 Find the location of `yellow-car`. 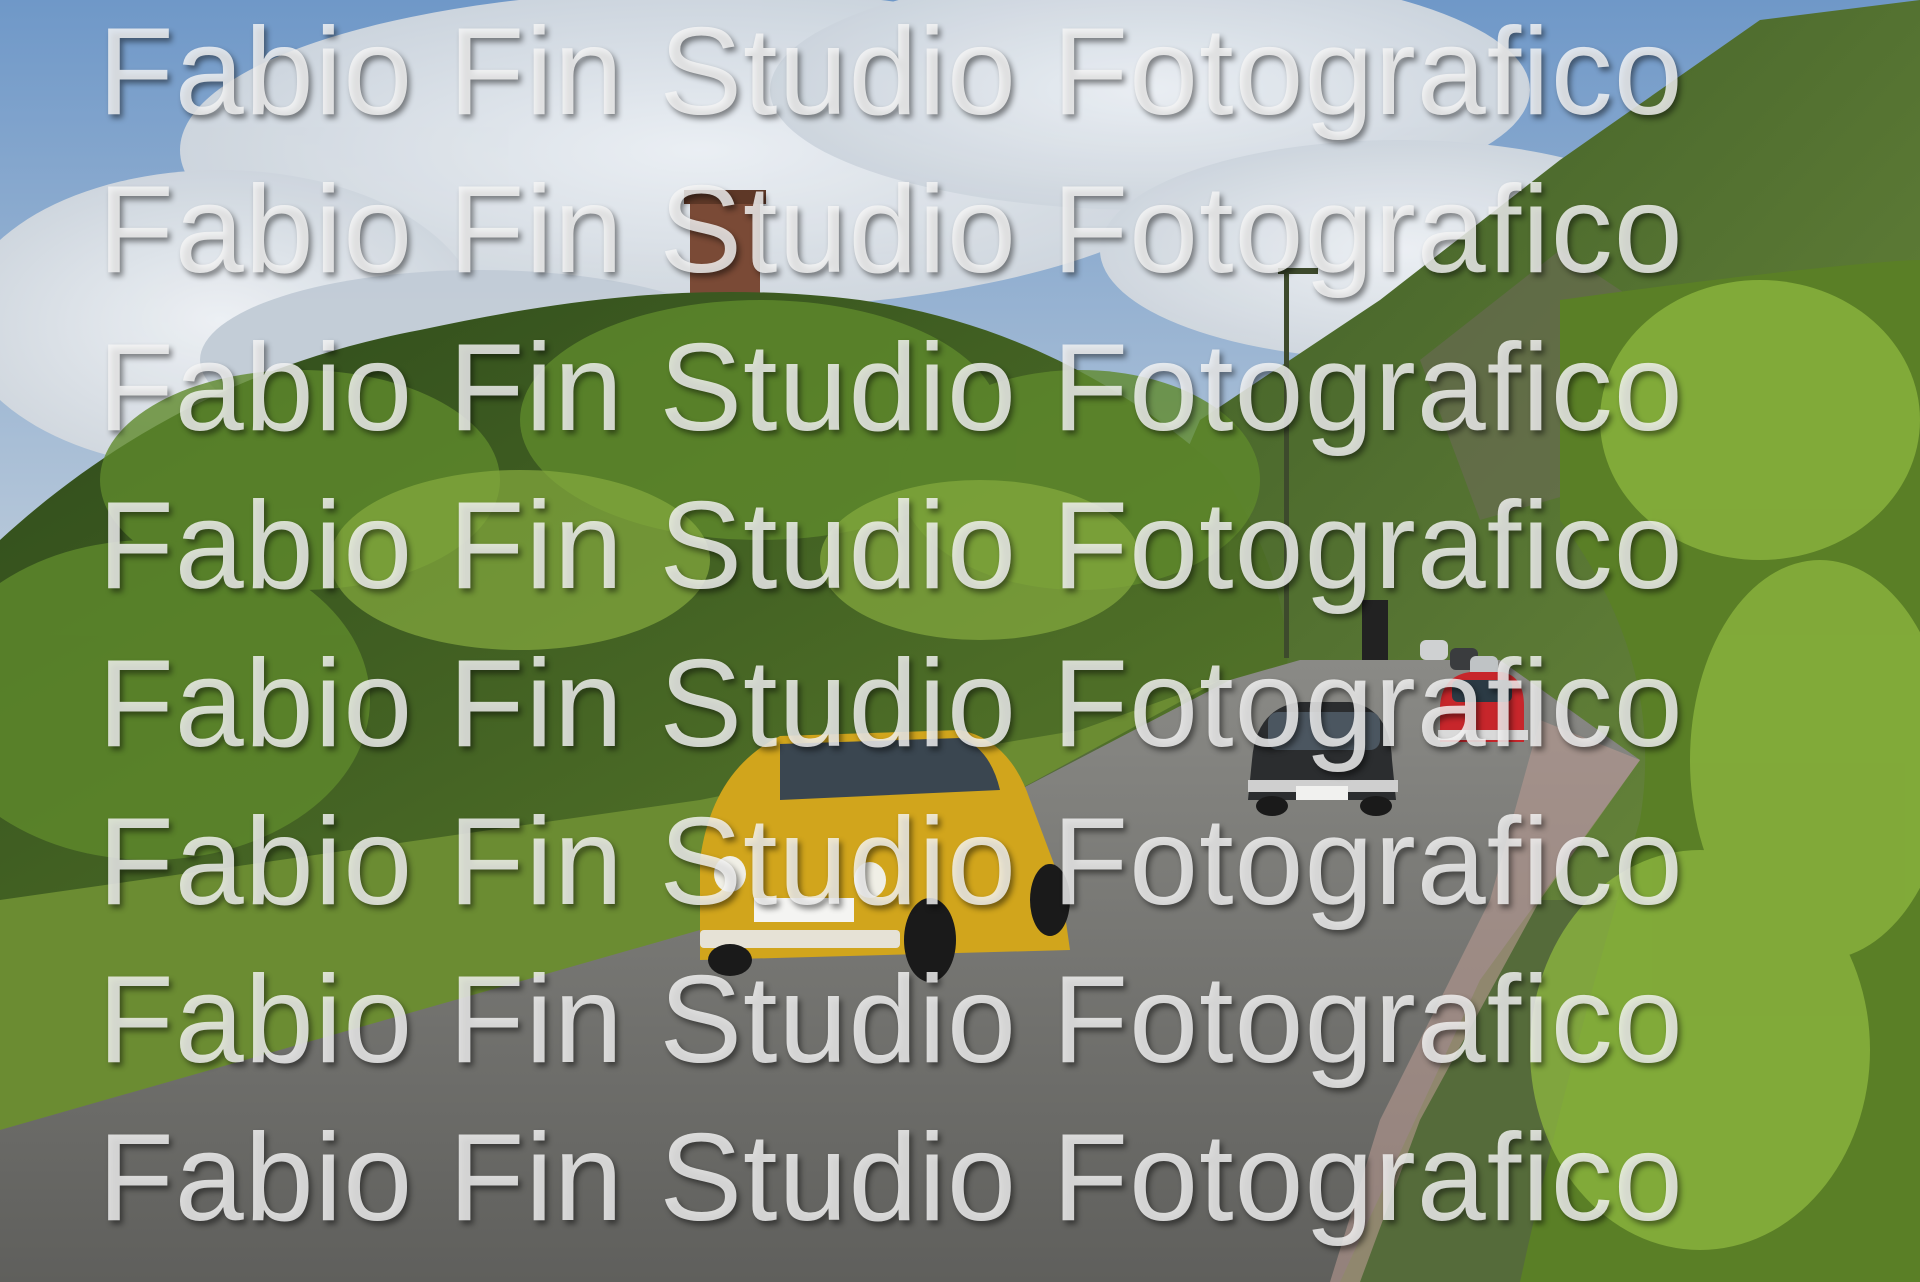

yellow-car is located at coordinates (885, 856).